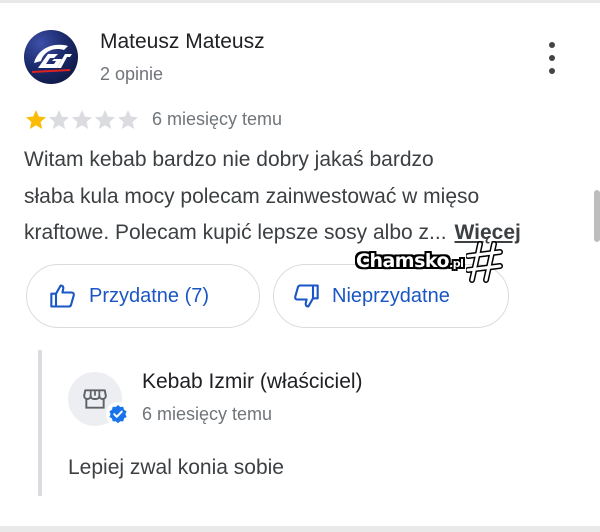  I want to click on verified-badge, so click(118, 414).